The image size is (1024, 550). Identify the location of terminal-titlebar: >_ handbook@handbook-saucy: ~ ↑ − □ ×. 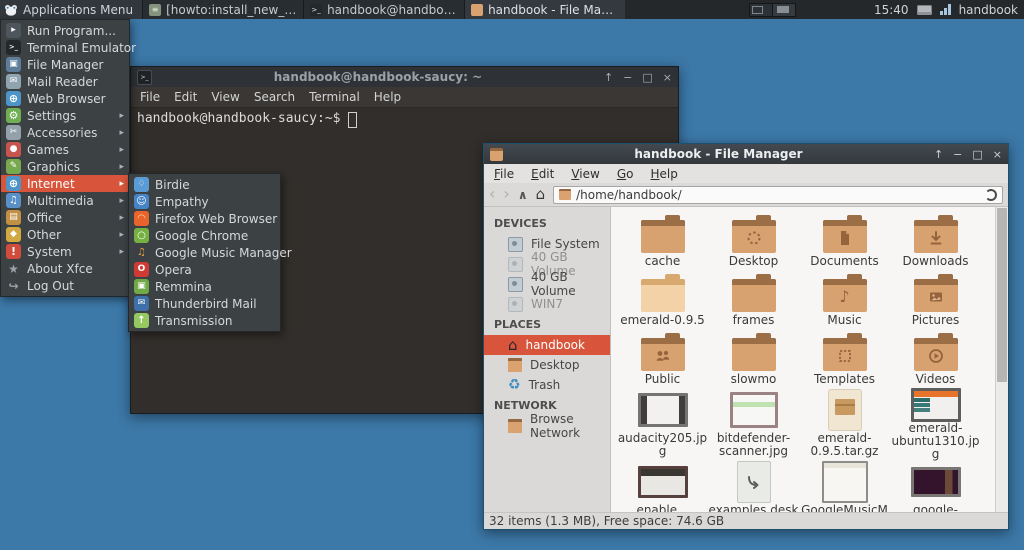
(404, 77).